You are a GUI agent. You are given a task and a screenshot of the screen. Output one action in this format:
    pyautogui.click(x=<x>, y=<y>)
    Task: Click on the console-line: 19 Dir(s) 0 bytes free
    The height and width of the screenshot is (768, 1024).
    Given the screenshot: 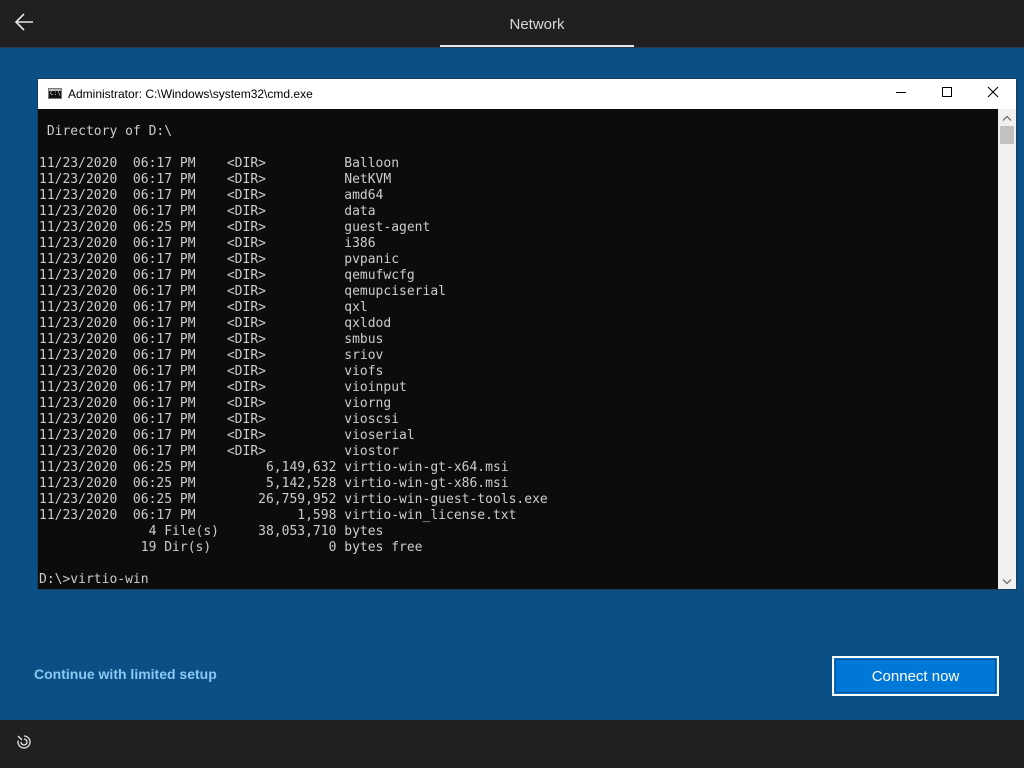 What is the action you would take?
    pyautogui.click(x=231, y=547)
    